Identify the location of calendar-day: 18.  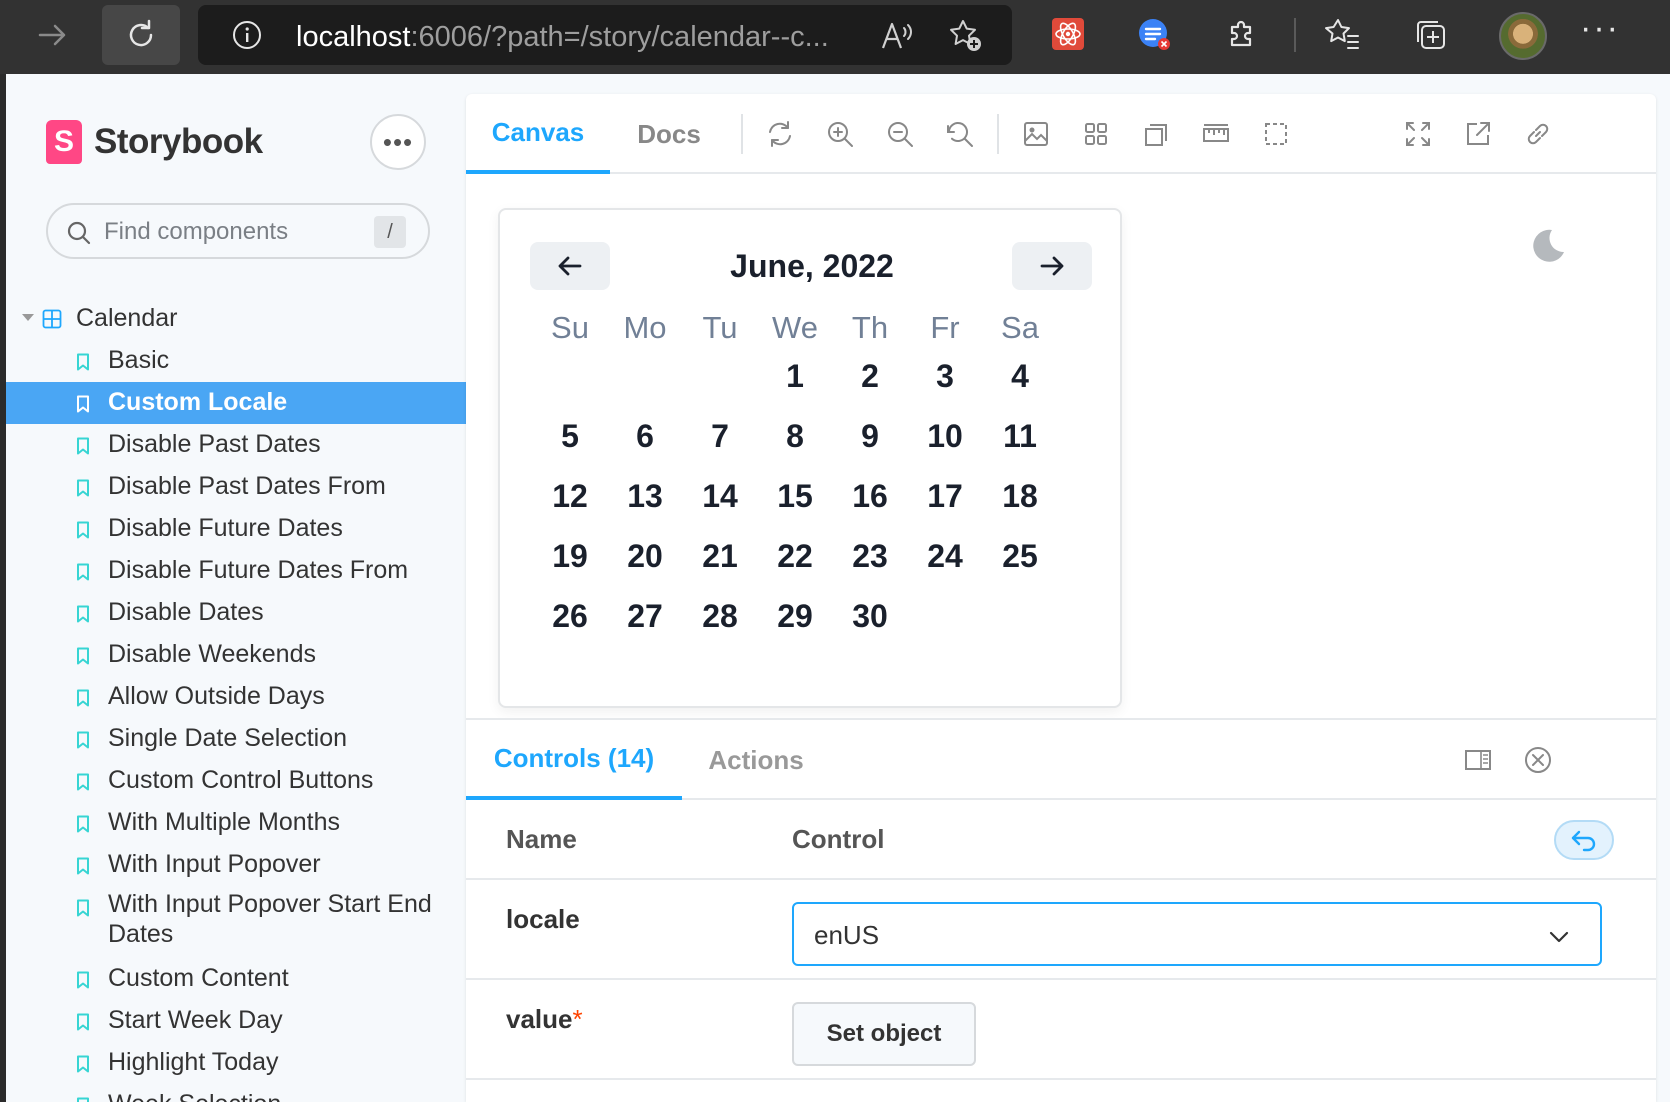
(1020, 496).